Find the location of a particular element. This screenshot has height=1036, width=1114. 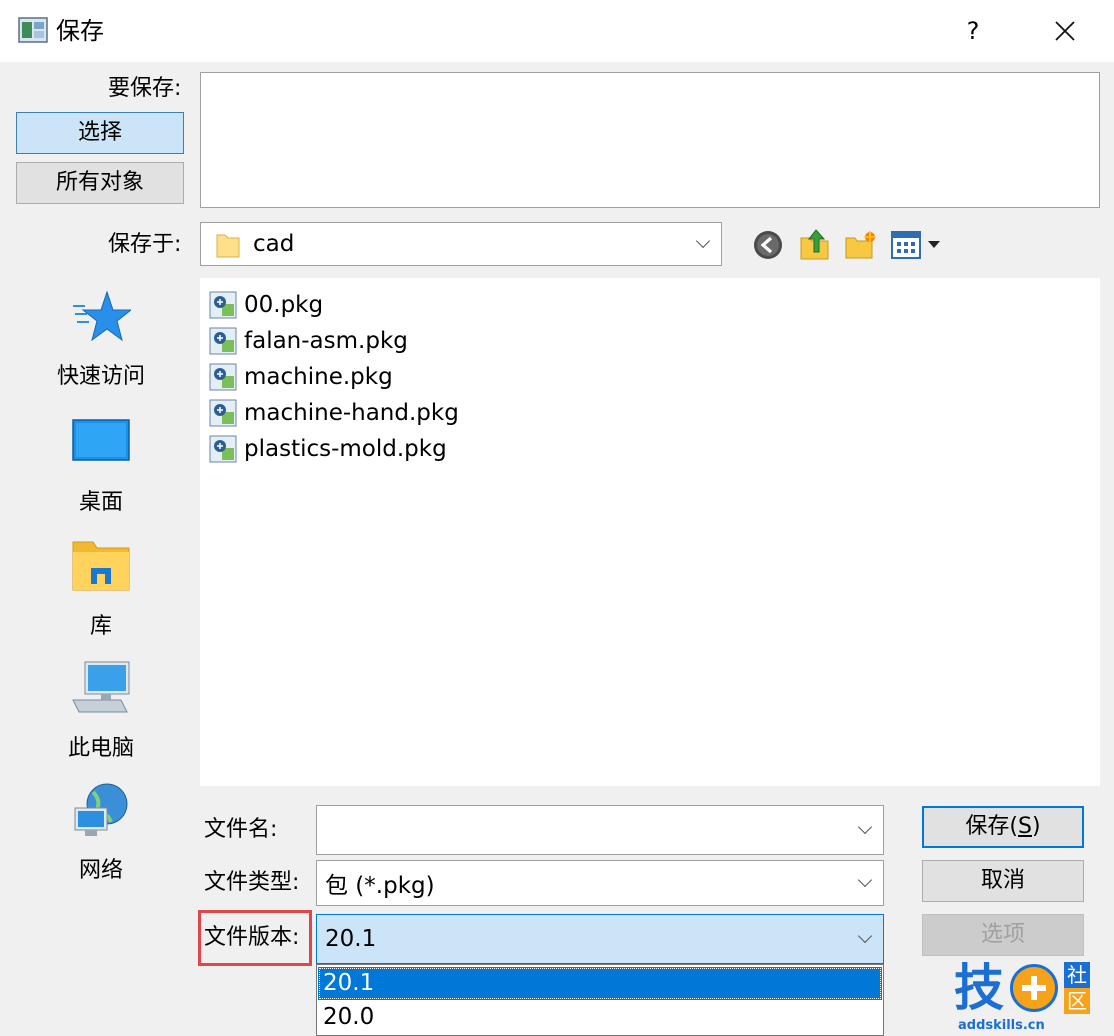

place-quick-access: 快速访问 is located at coordinates (101, 348).